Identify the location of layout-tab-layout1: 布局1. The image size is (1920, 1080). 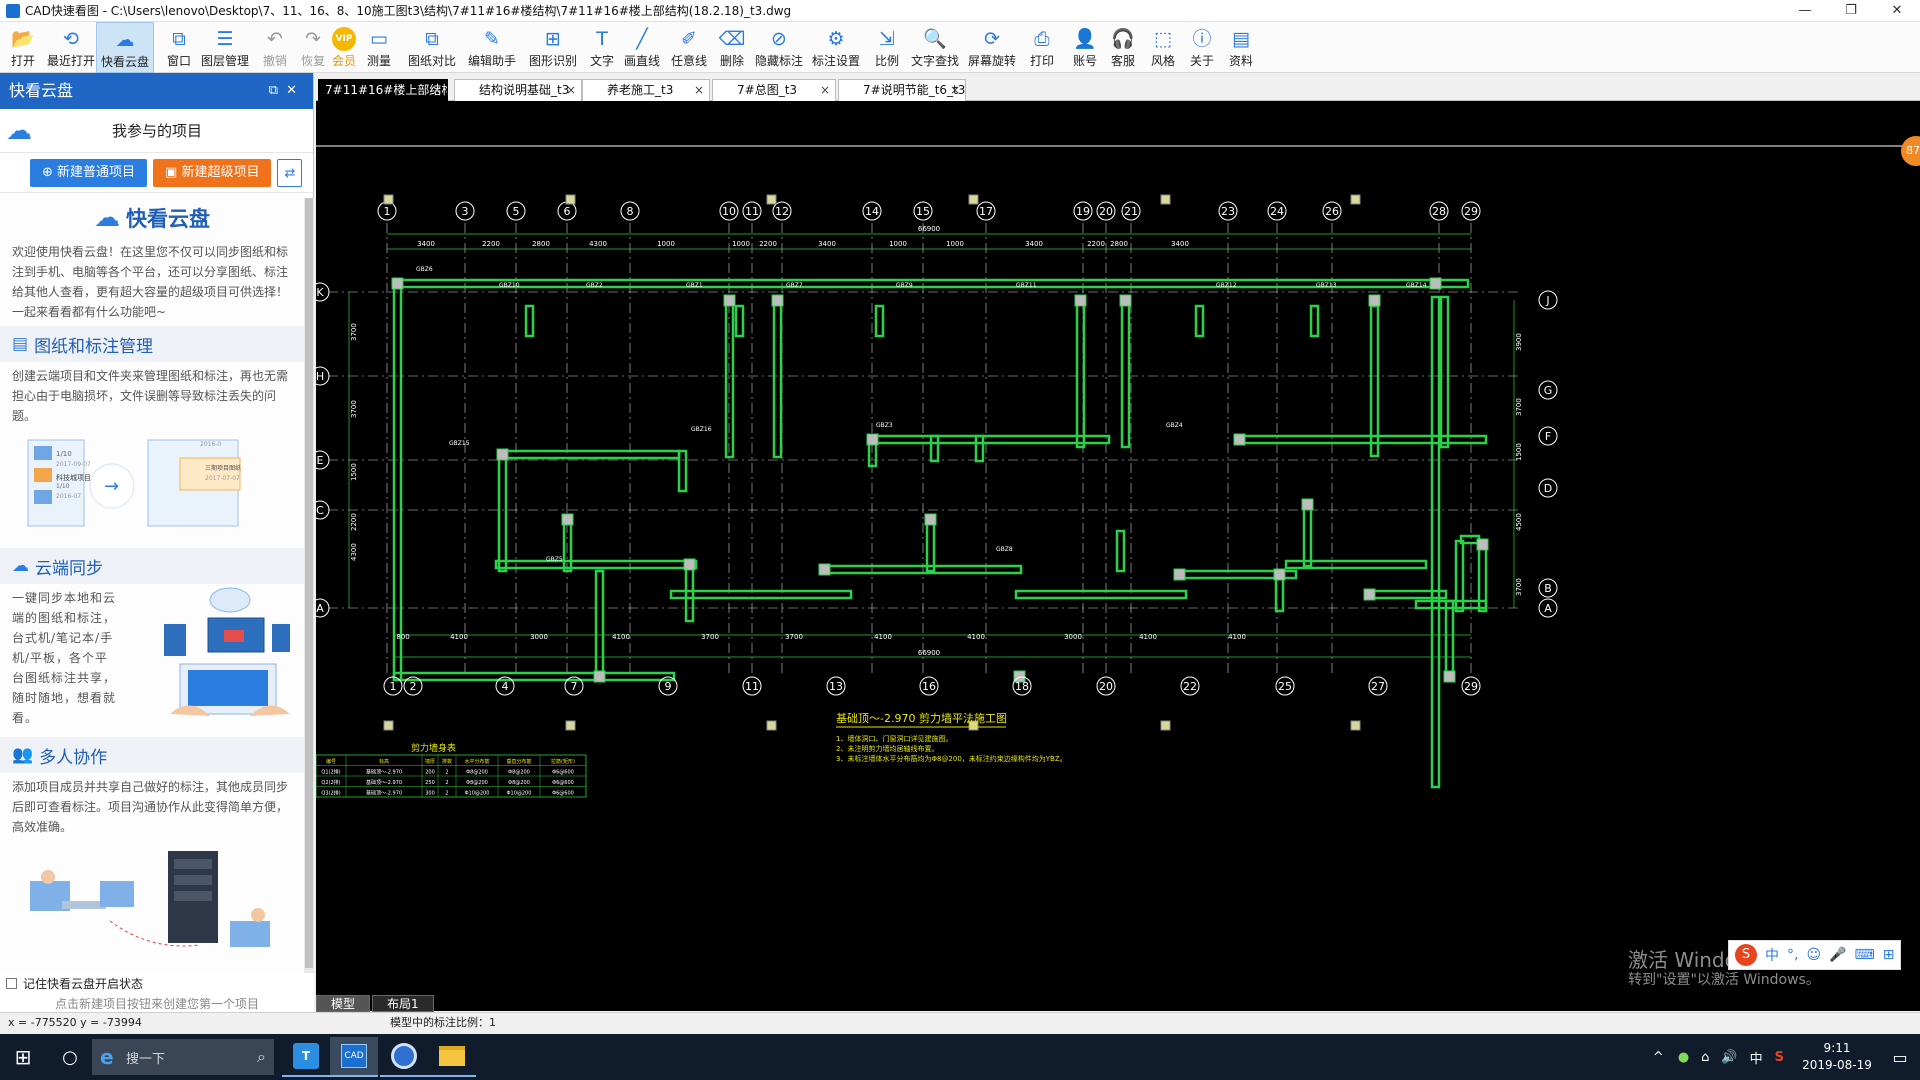
(403, 1003).